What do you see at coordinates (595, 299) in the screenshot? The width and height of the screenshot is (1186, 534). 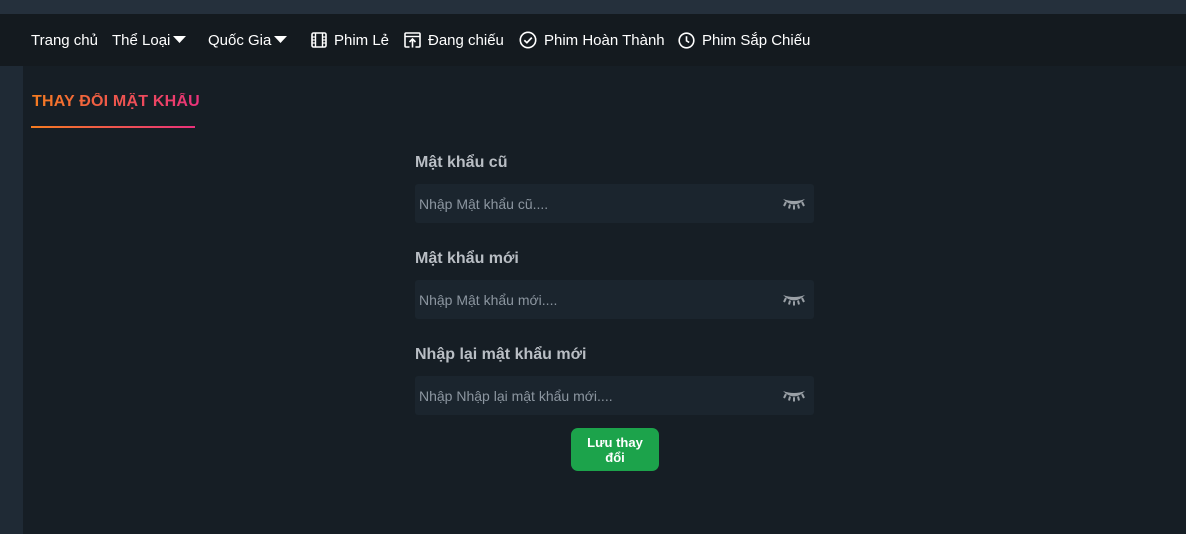 I see `new-password-input` at bounding box center [595, 299].